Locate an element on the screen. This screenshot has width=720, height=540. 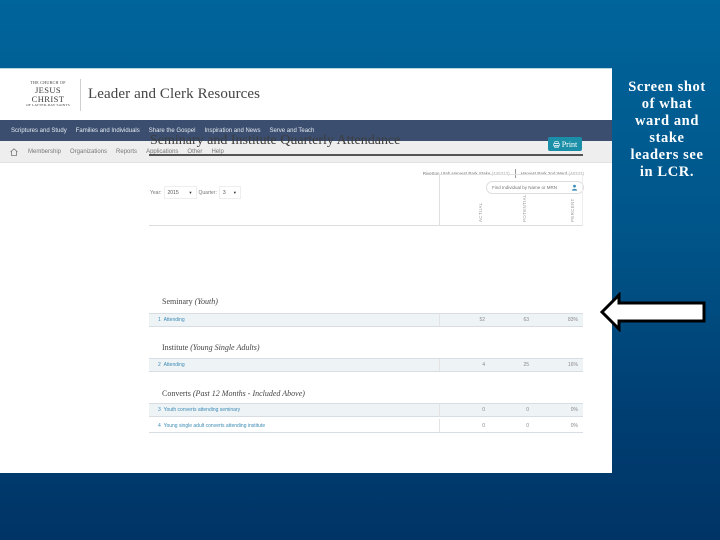
table-row: 2 Attending 4 25 16% is located at coordinates (366, 365).